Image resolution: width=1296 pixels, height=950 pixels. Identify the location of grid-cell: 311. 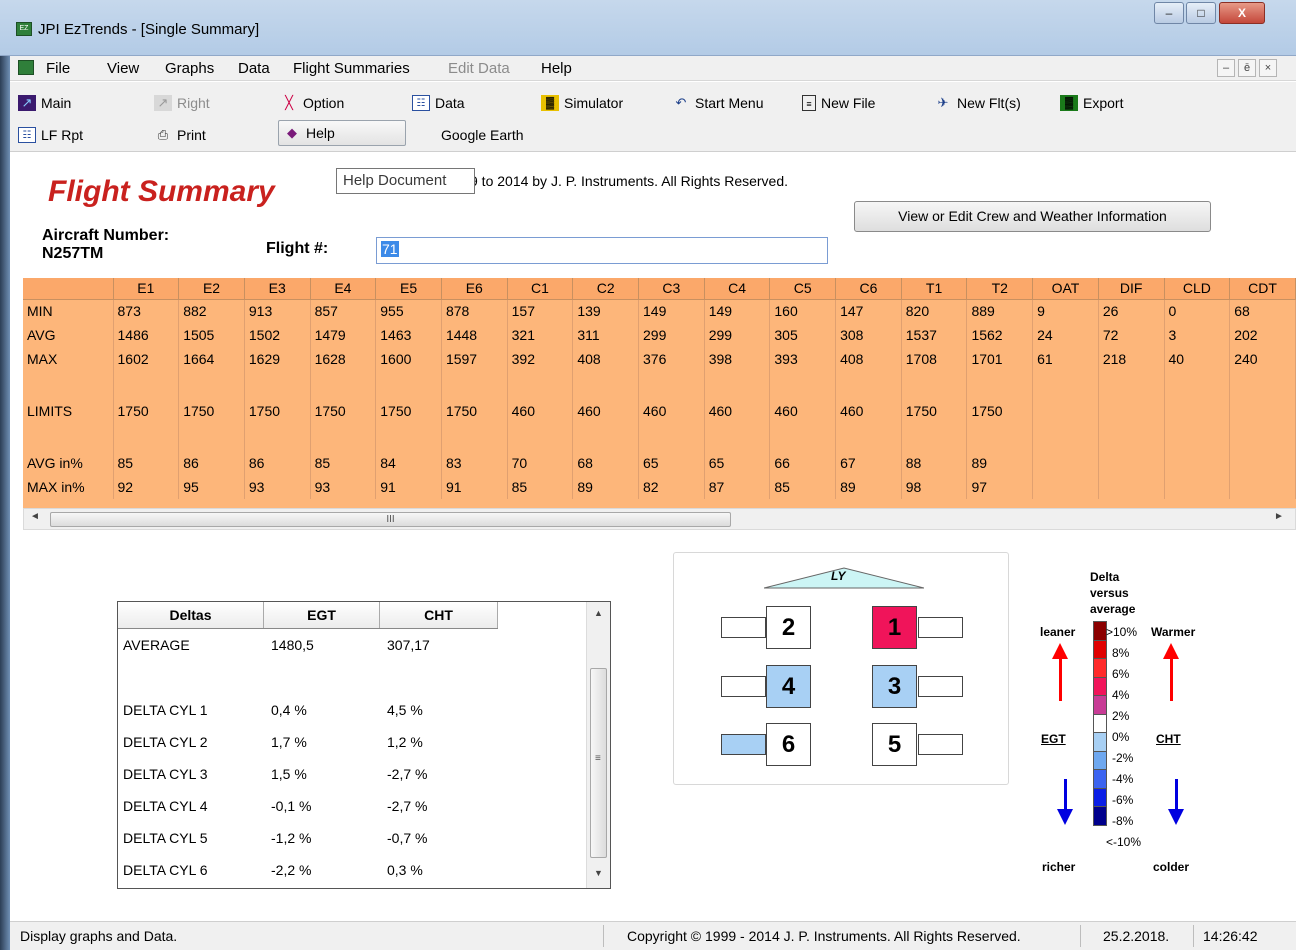
(605, 335).